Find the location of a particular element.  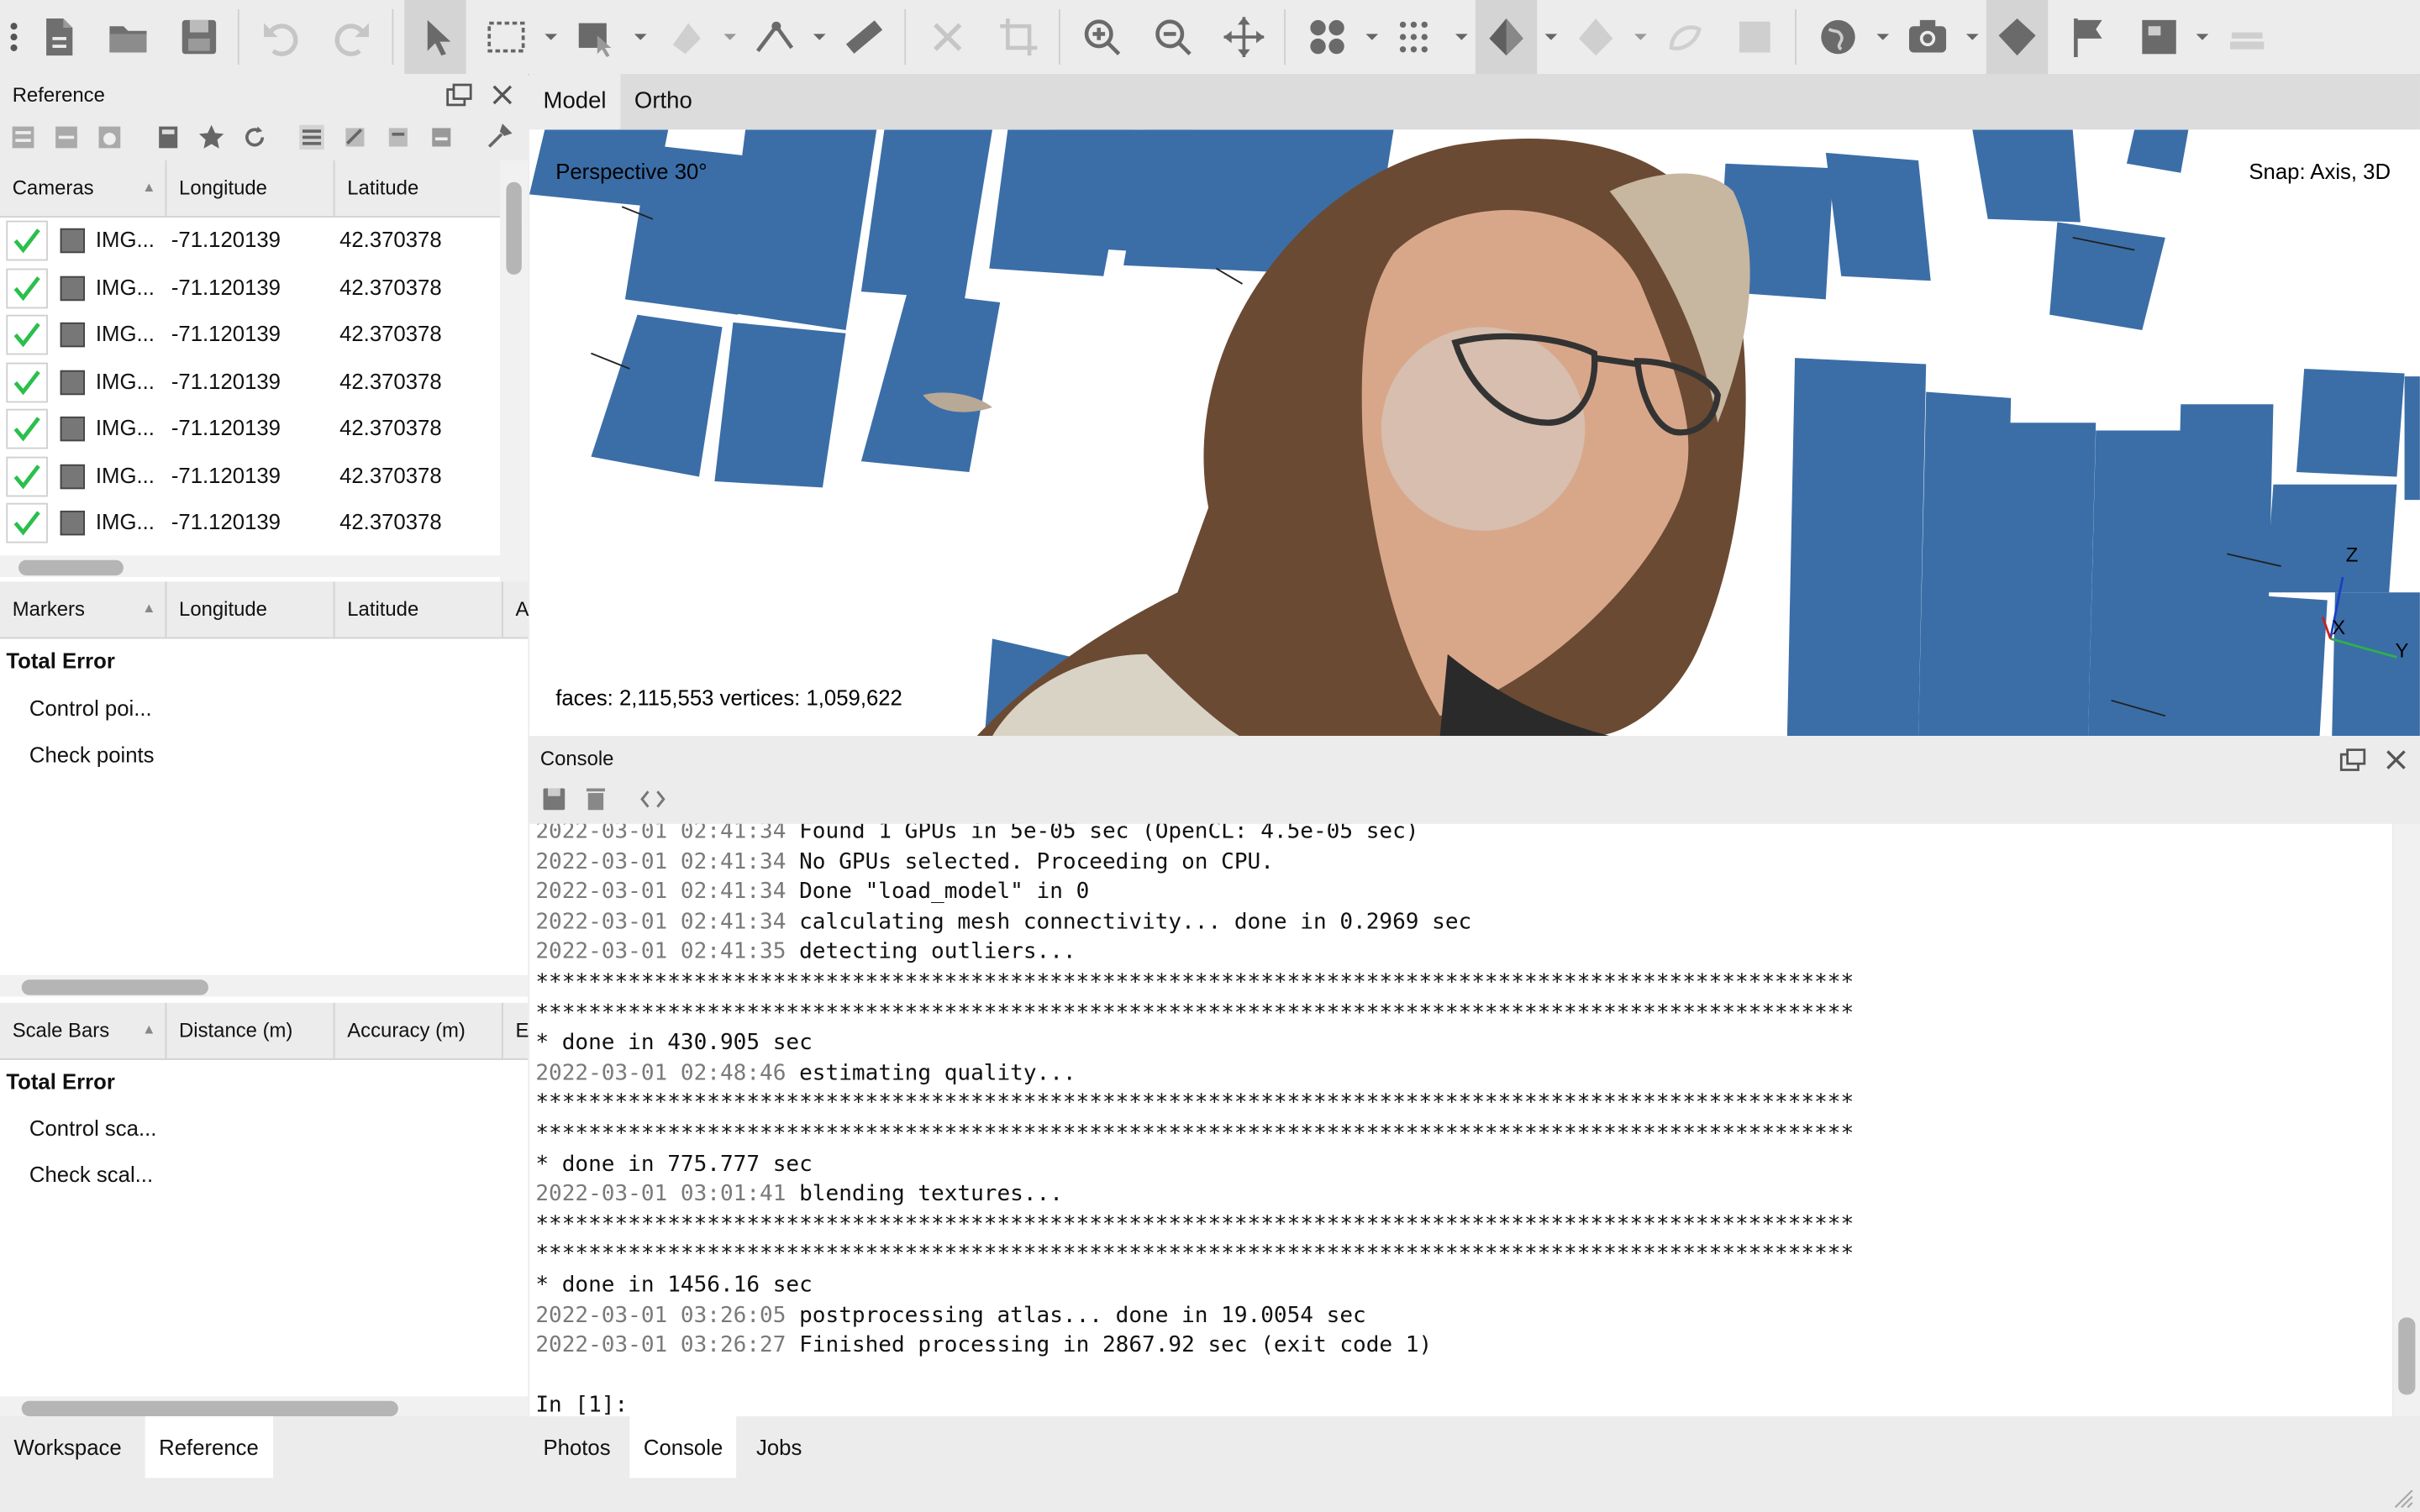

ruler-measure-icon is located at coordinates (774, 37).